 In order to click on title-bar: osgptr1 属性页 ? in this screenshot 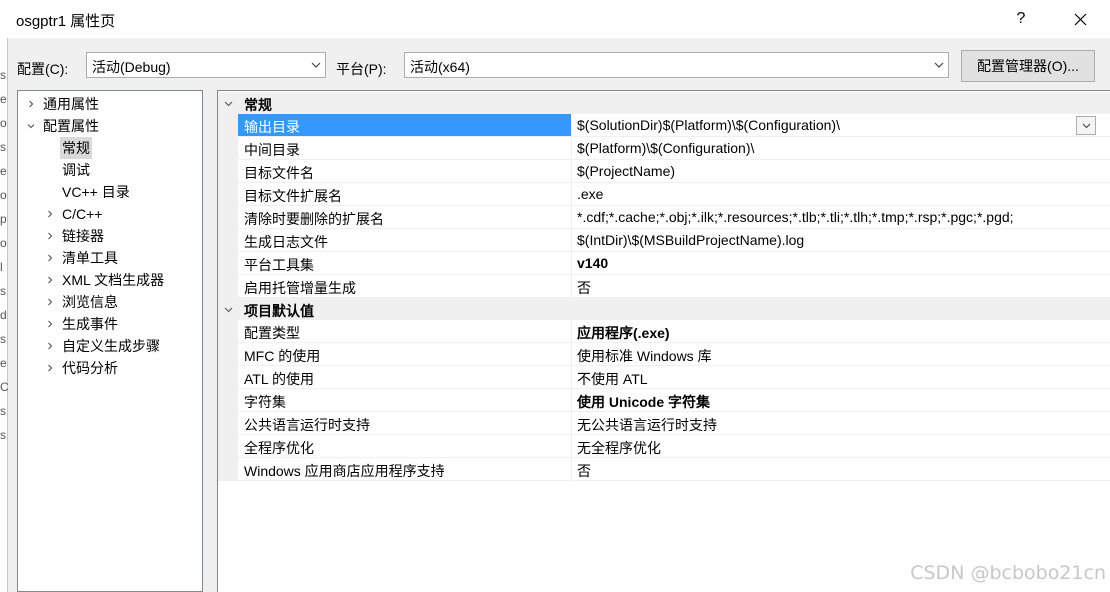, I will do `click(555, 19)`.